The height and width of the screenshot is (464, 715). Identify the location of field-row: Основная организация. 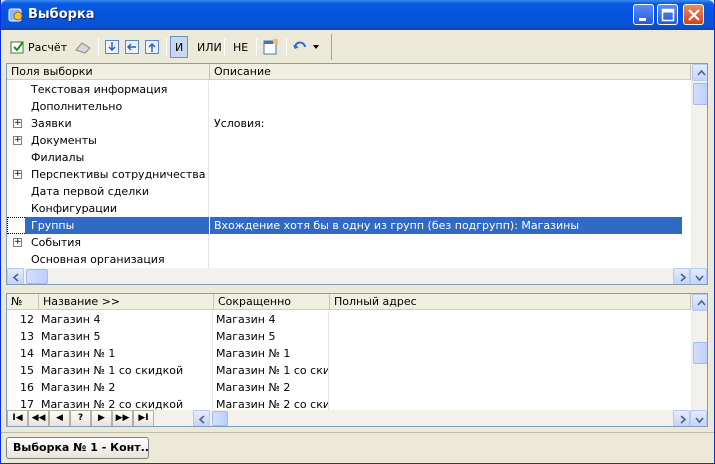
(349, 259).